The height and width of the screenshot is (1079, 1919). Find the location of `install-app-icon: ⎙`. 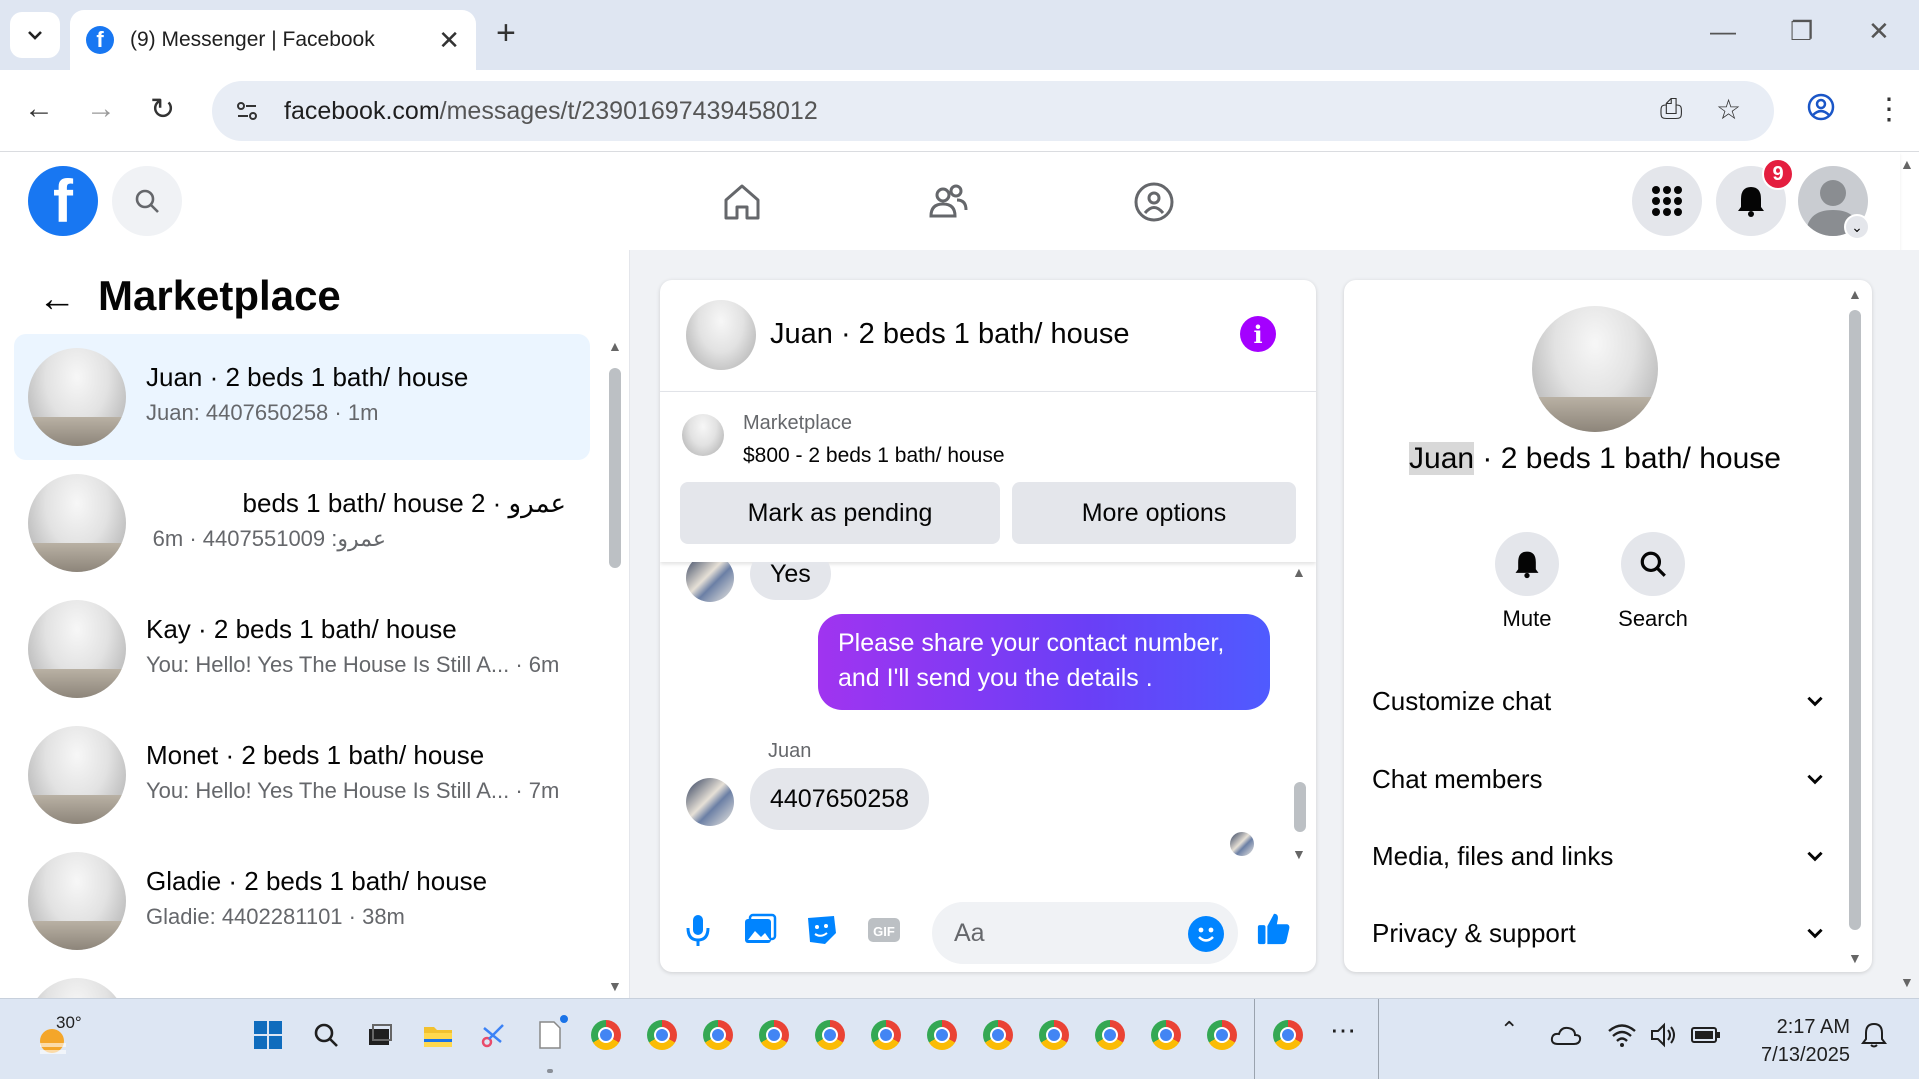

install-app-icon: ⎙ is located at coordinates (1671, 109).